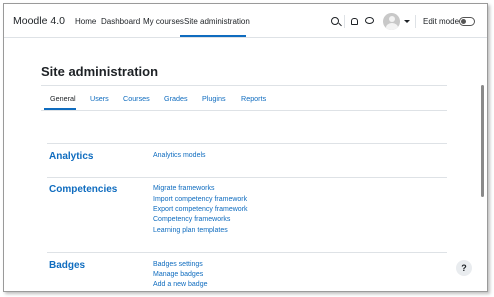 This screenshot has width=494, height=297. I want to click on site-brand: Moodle 4.0, so click(39, 21).